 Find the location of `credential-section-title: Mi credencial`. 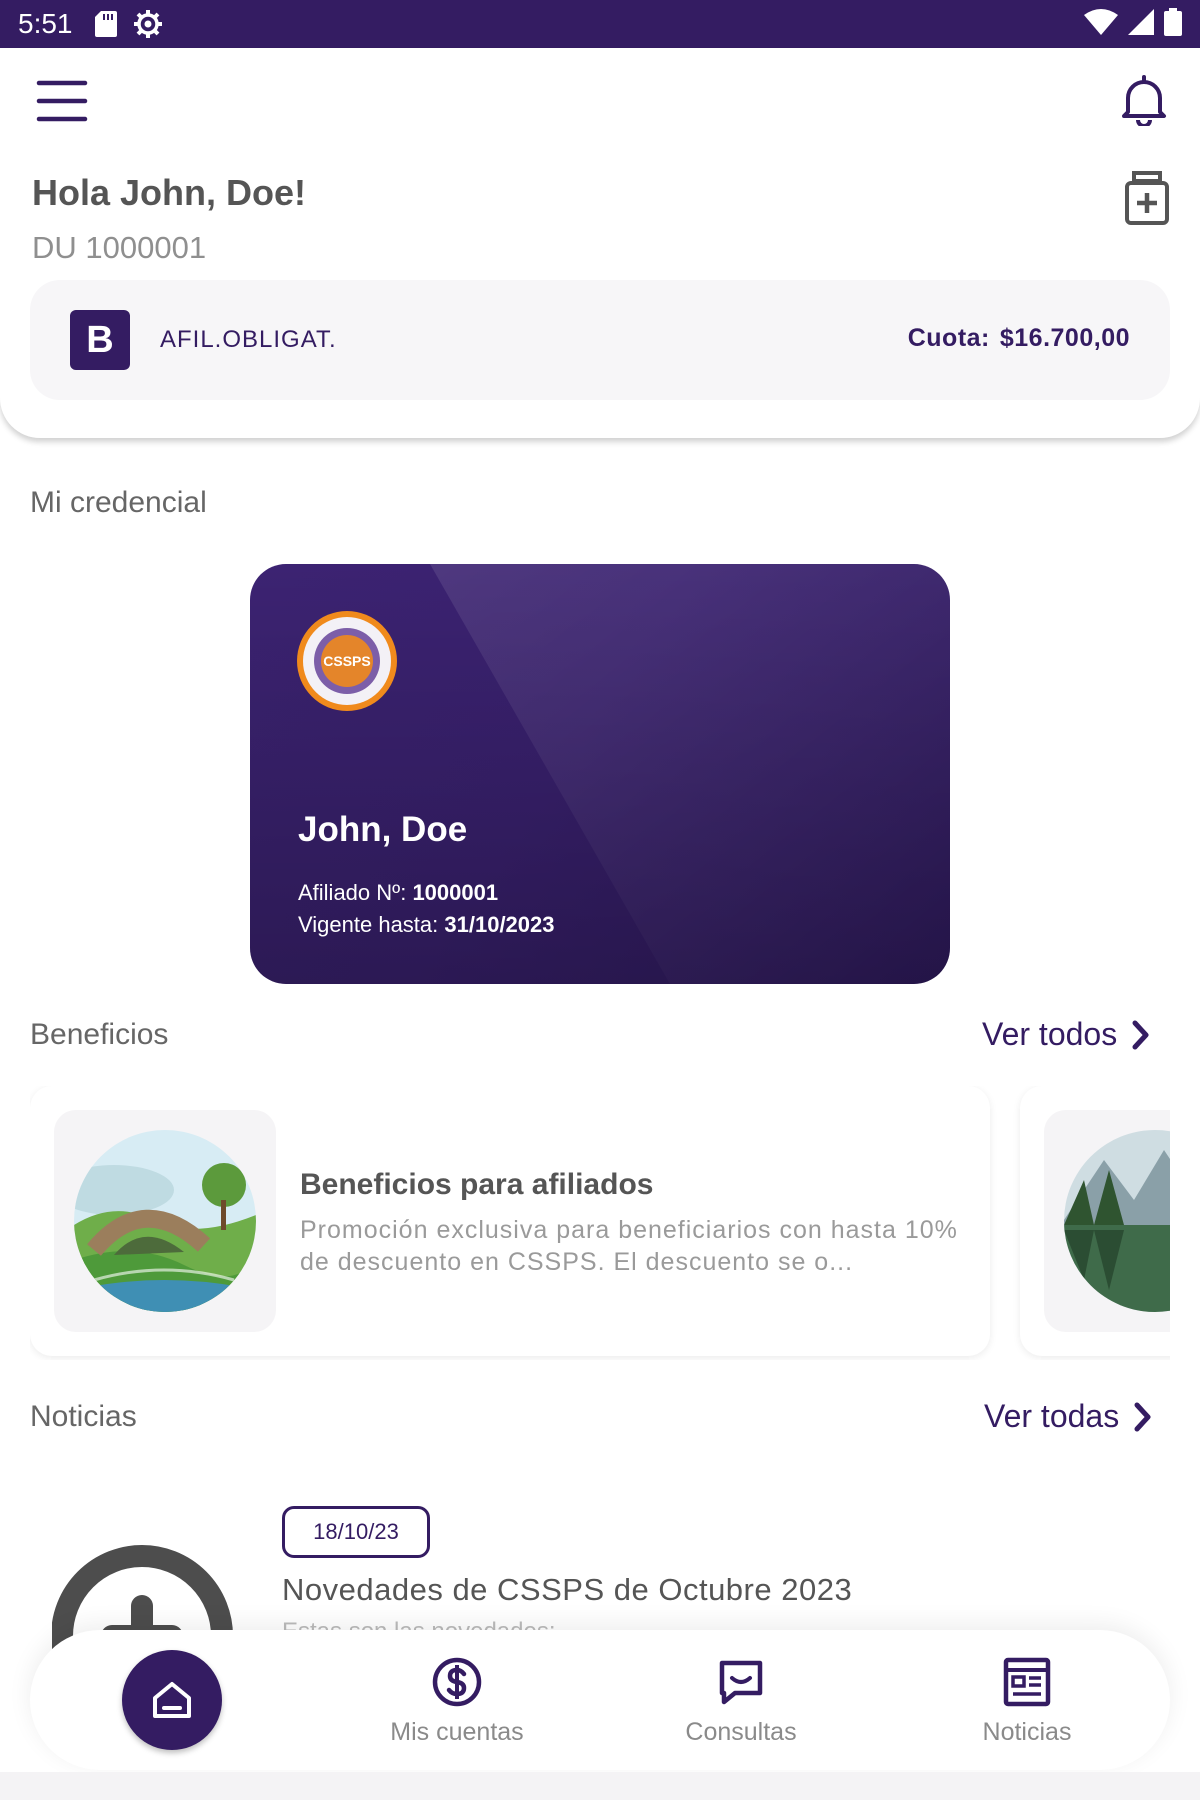

credential-section-title: Mi credencial is located at coordinates (118, 502).